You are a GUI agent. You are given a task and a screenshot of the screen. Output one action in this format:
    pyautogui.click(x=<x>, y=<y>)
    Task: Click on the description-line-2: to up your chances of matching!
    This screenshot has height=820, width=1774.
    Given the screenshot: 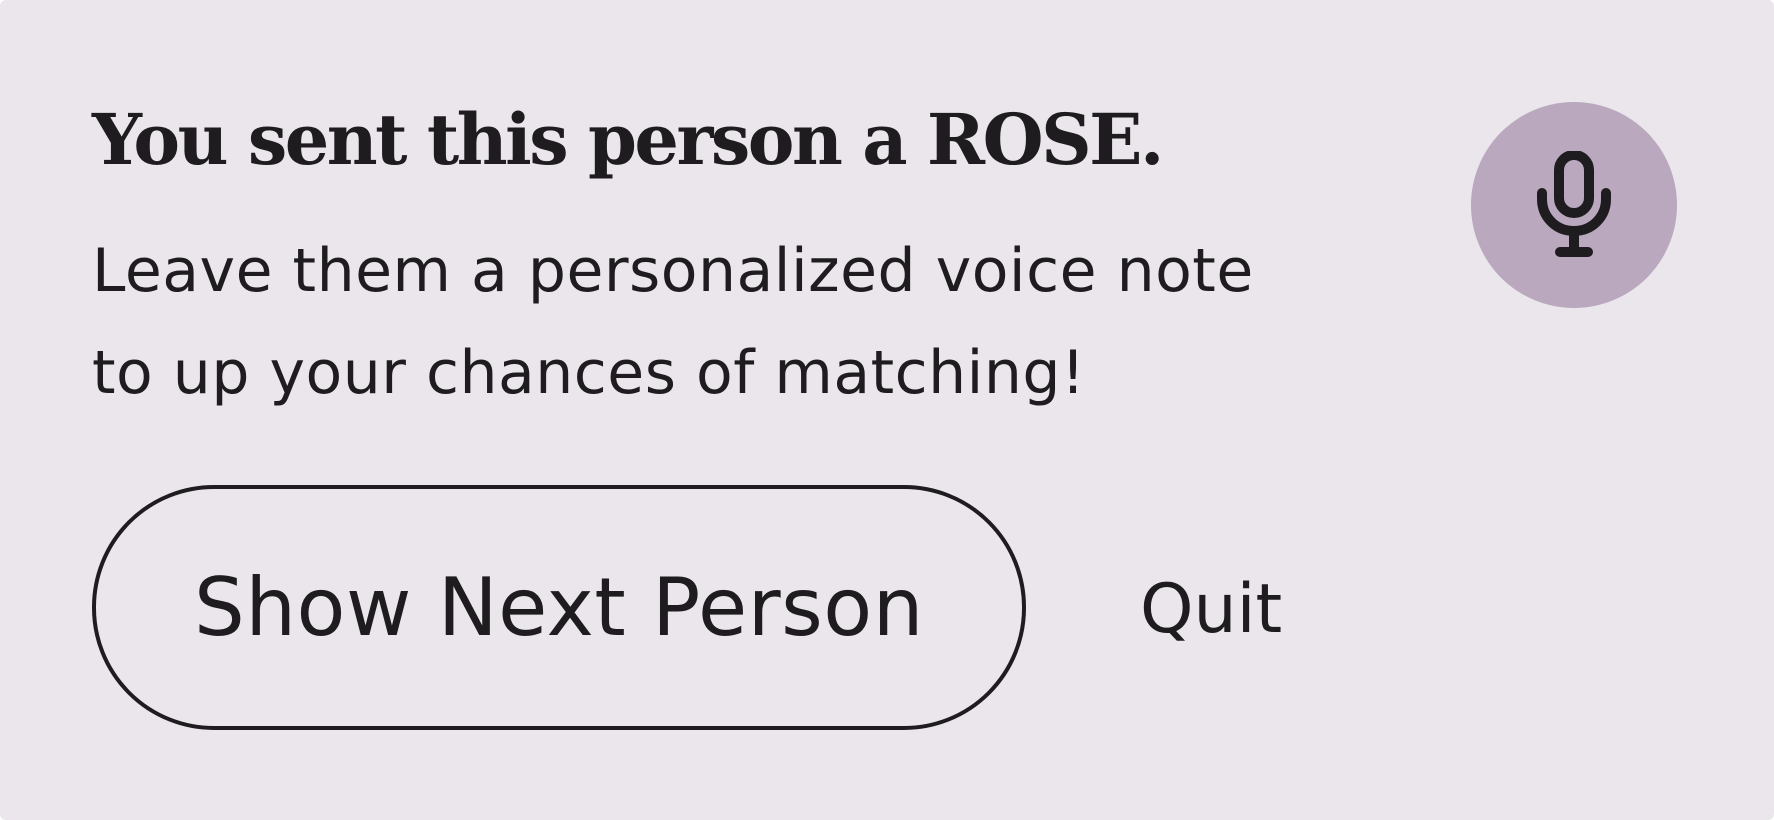 What is the action you would take?
    pyautogui.click(x=589, y=373)
    